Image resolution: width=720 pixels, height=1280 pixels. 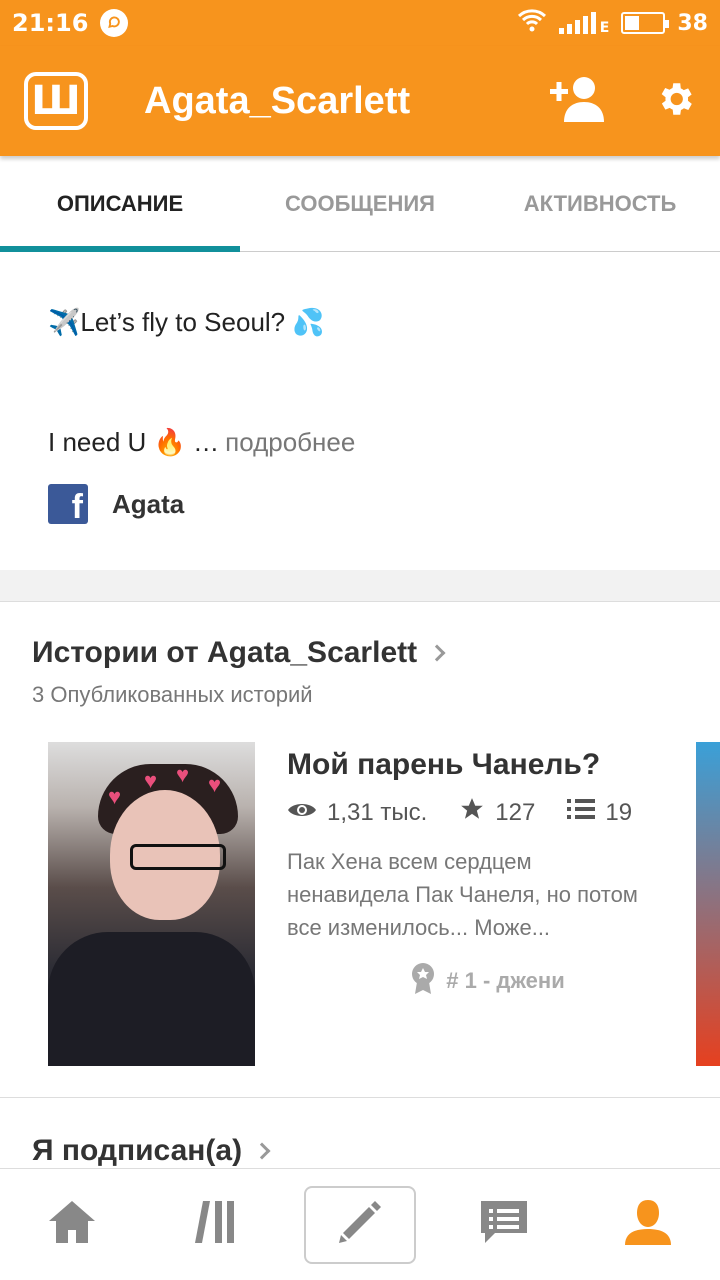 I want to click on messages-icon, so click(x=504, y=1224).